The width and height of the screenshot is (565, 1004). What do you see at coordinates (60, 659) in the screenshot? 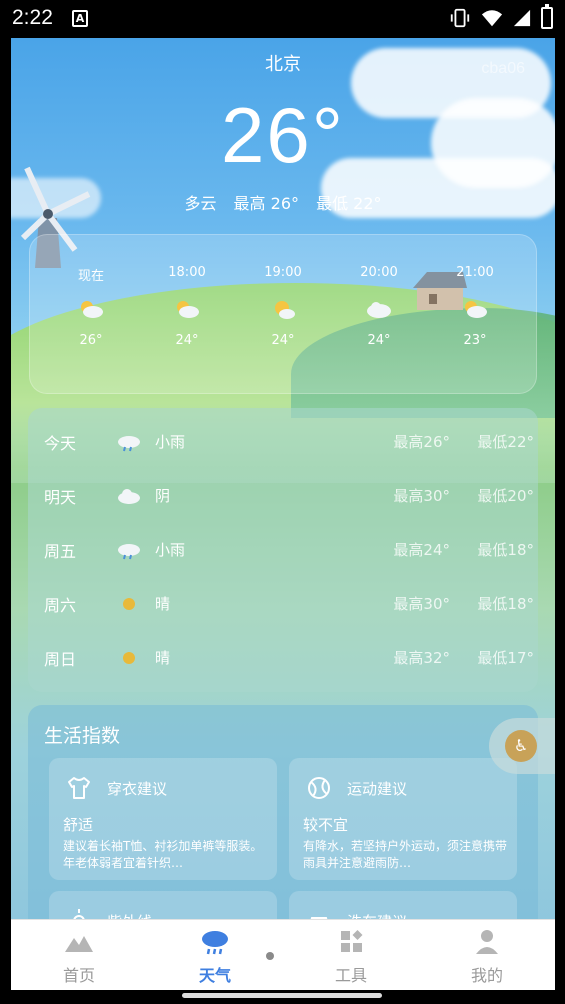
I see `daily-day: 周日` at bounding box center [60, 659].